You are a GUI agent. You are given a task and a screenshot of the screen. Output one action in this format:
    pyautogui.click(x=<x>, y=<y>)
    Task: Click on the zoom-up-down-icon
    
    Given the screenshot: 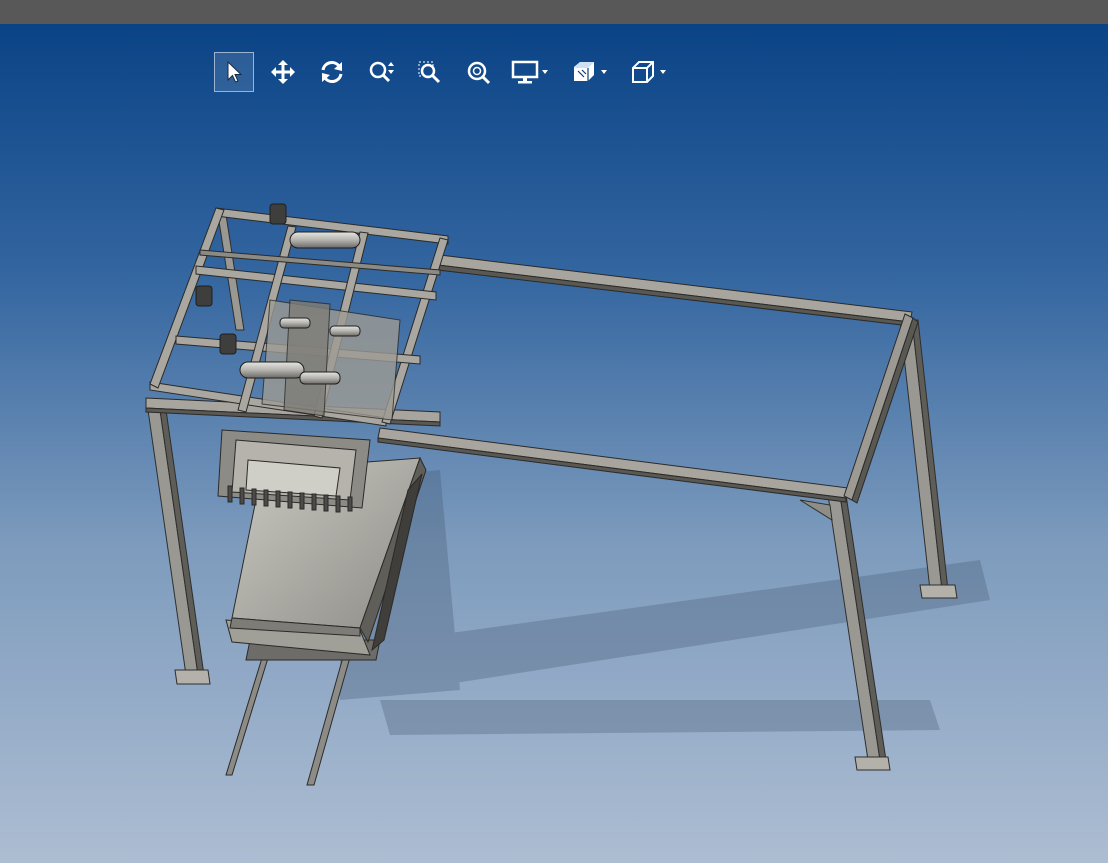 What is the action you would take?
    pyautogui.click(x=381, y=72)
    